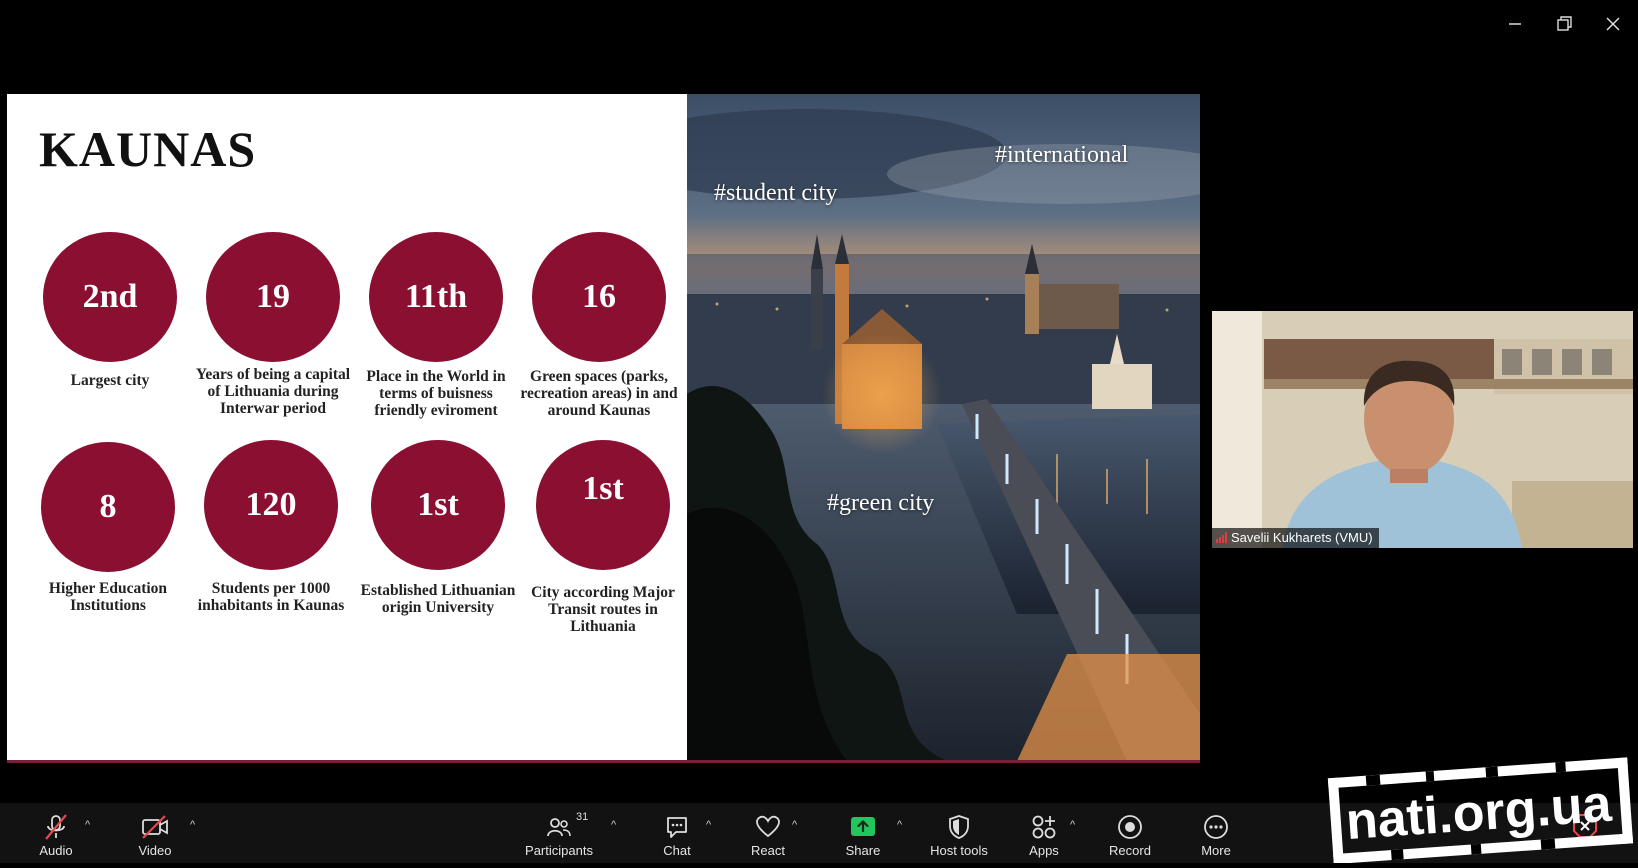 This screenshot has height=868, width=1638. What do you see at coordinates (436, 297) in the screenshot?
I see `stat-circle: 11th` at bounding box center [436, 297].